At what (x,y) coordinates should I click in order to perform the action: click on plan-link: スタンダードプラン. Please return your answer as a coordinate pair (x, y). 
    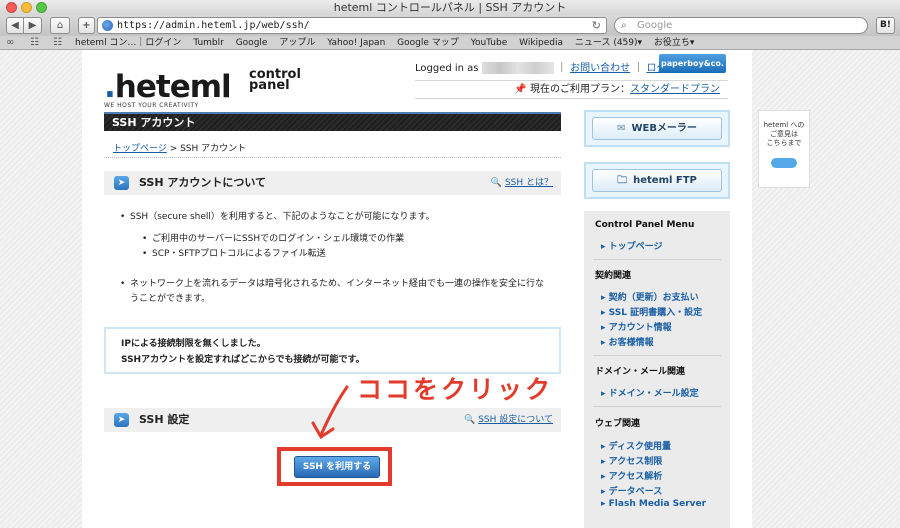
    Looking at the image, I should click on (675, 89).